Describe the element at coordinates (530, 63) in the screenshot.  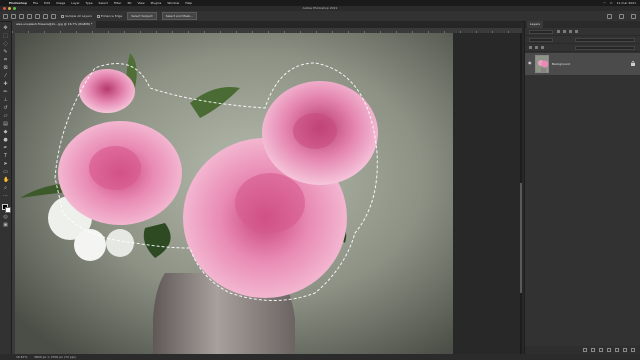
I see `visibility-eye-icon: ◉` at that location.